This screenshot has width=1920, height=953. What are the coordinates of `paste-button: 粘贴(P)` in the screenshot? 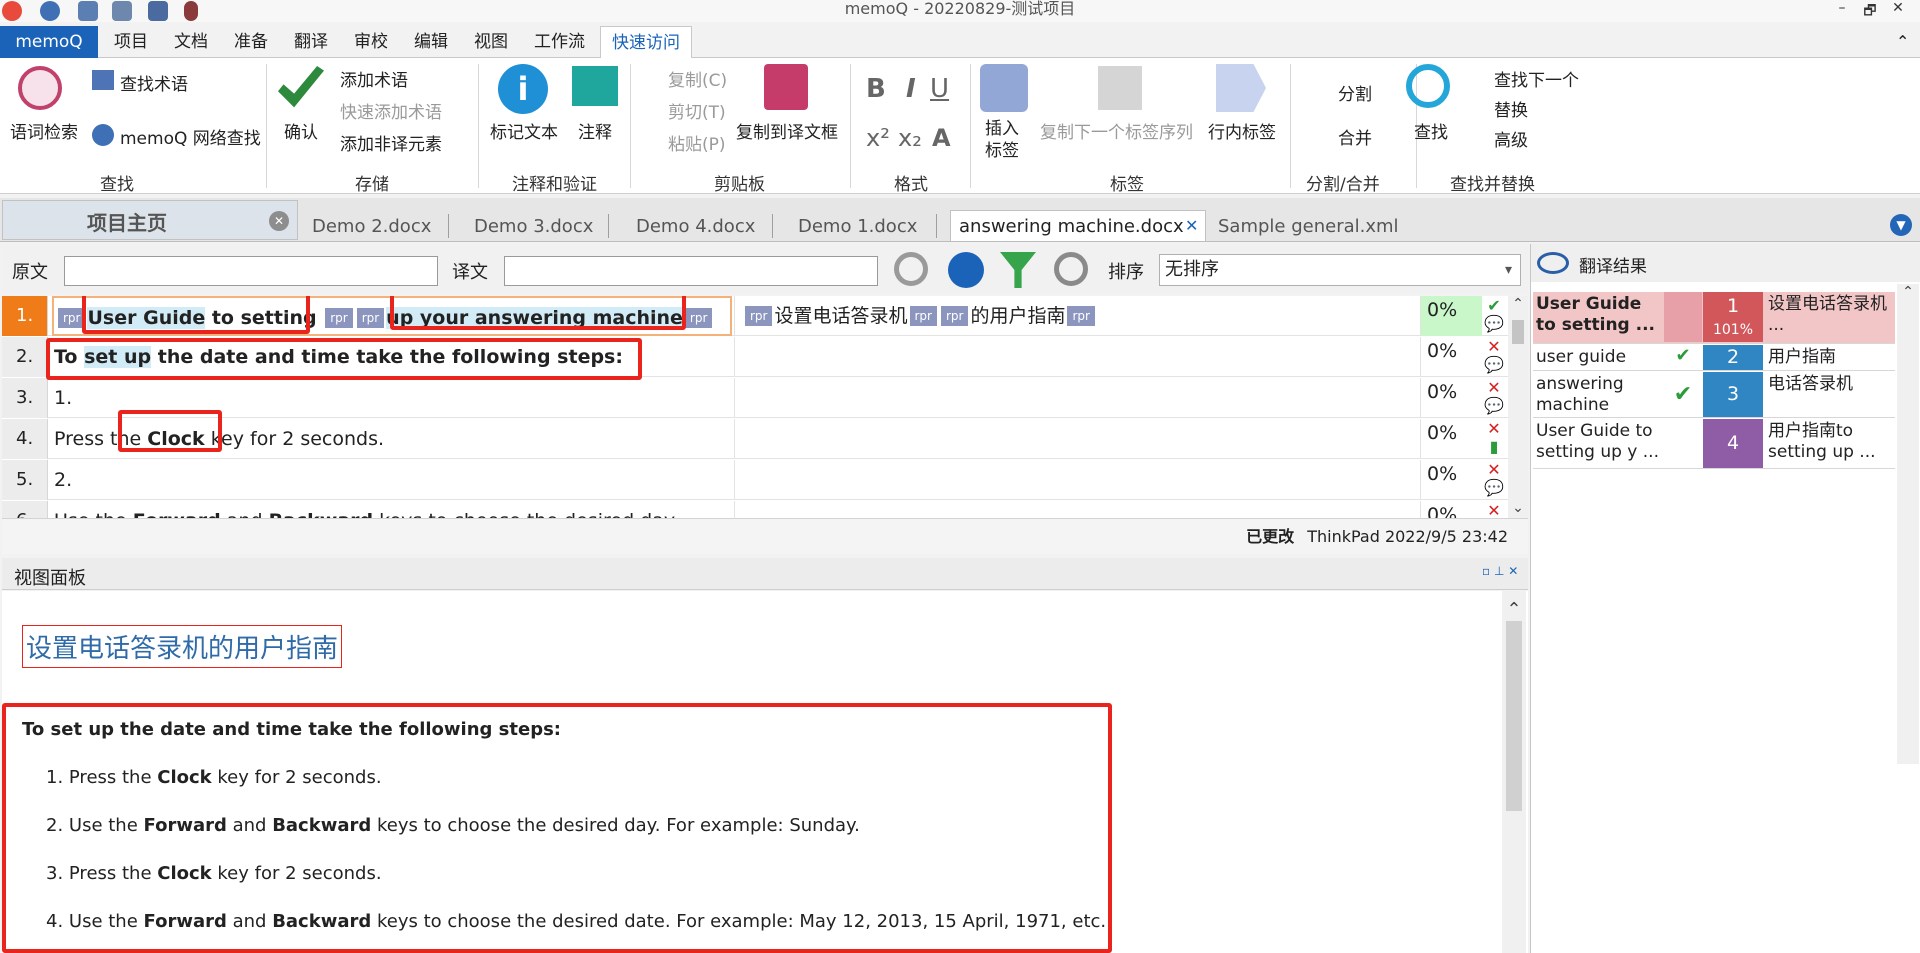 It's located at (697, 142).